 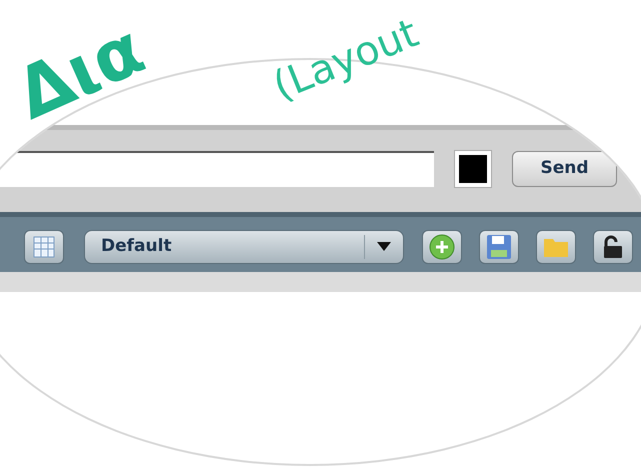 I want to click on slide-title: Δια, so click(x=80, y=71).